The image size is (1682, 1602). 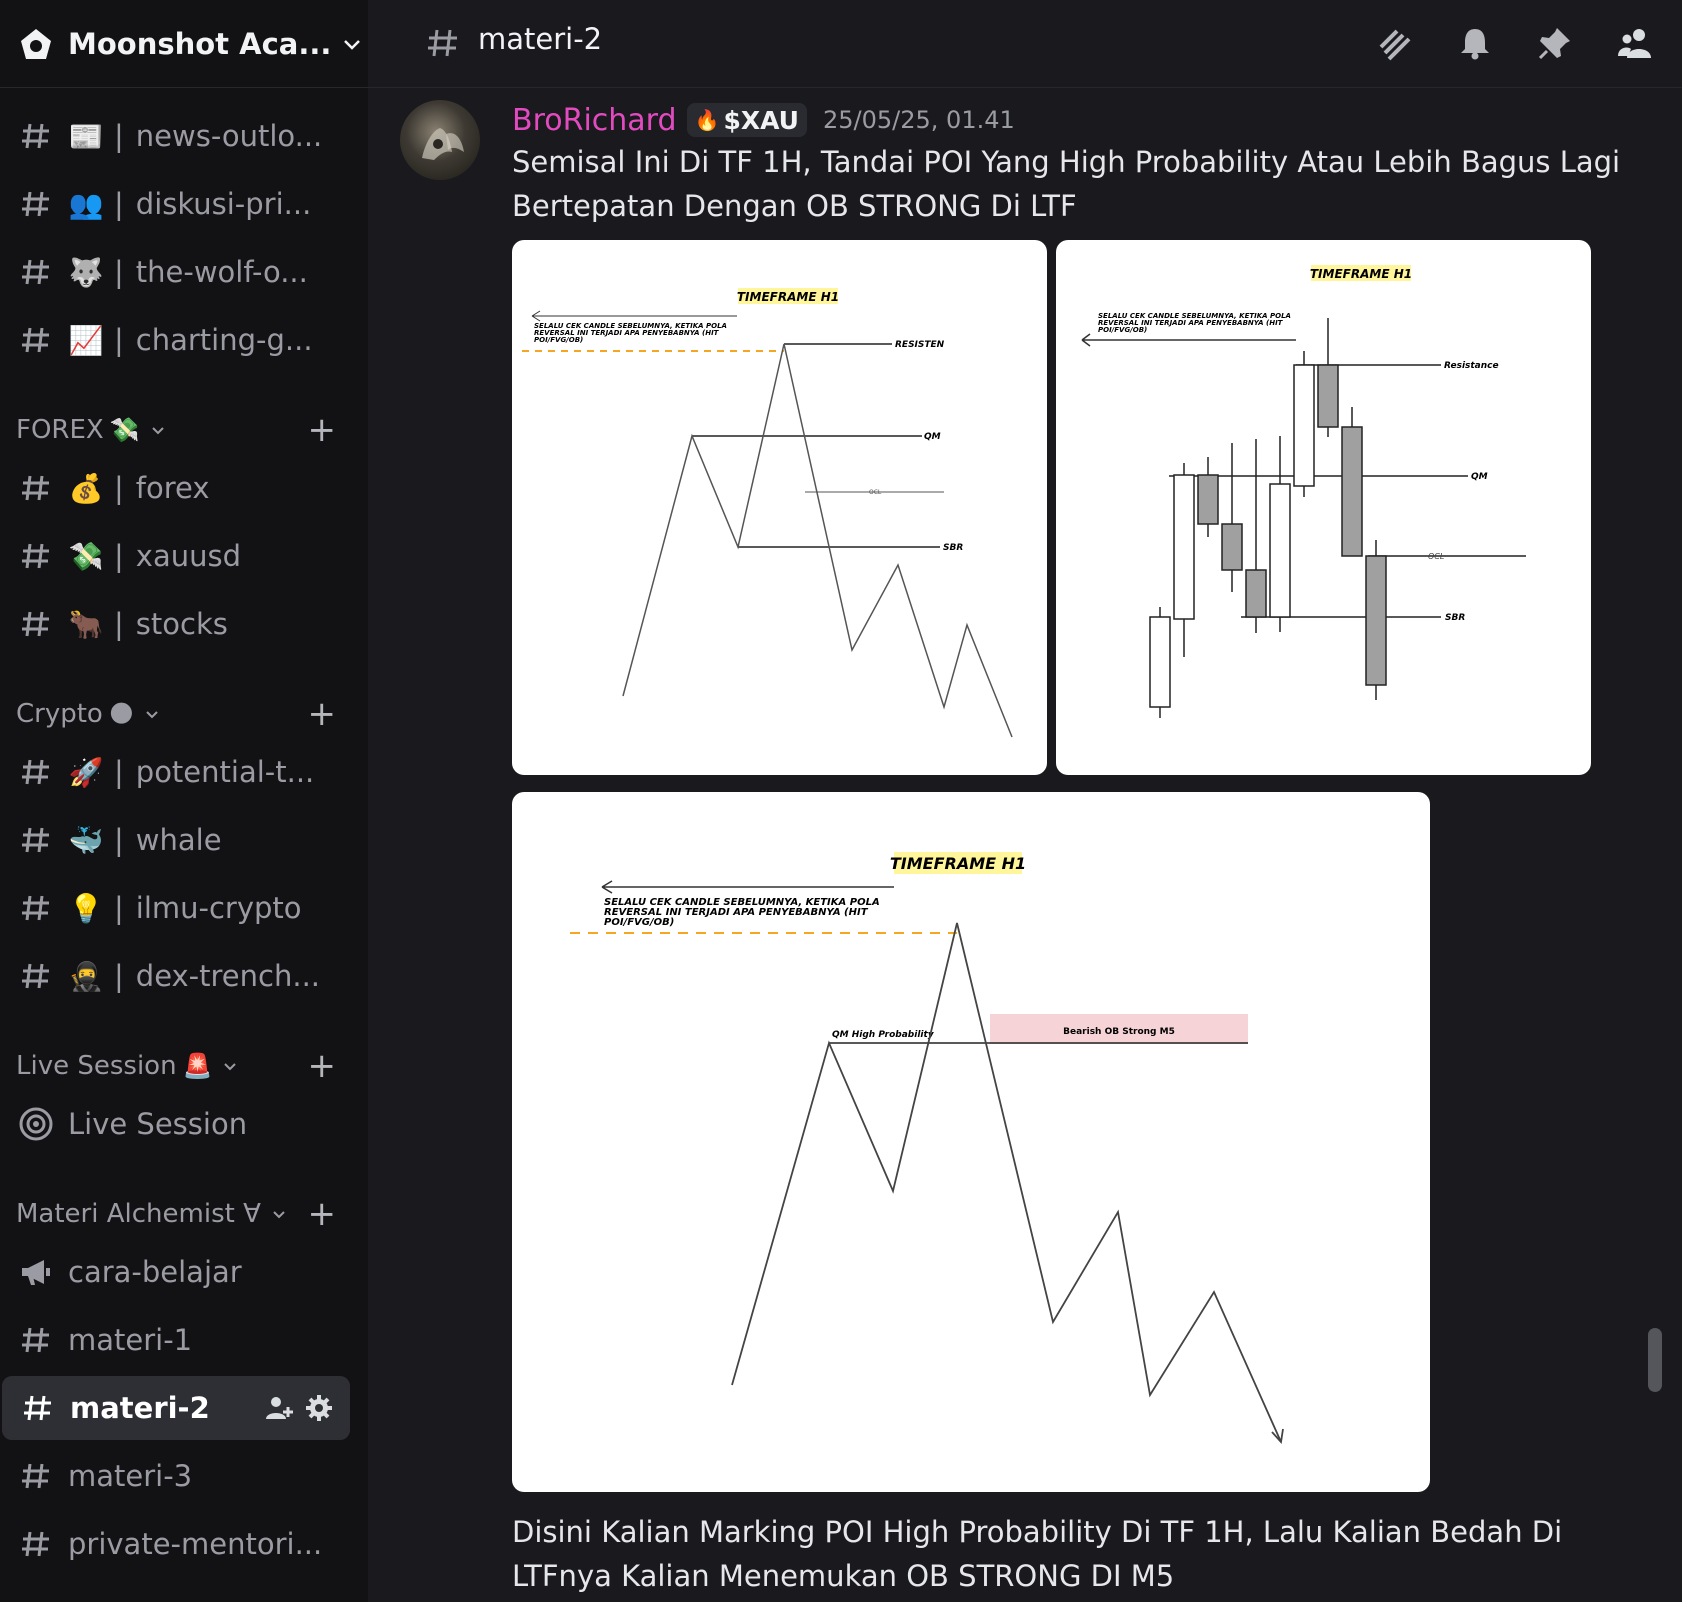 I want to click on channel-emoji: 🥷, so click(x=86, y=976).